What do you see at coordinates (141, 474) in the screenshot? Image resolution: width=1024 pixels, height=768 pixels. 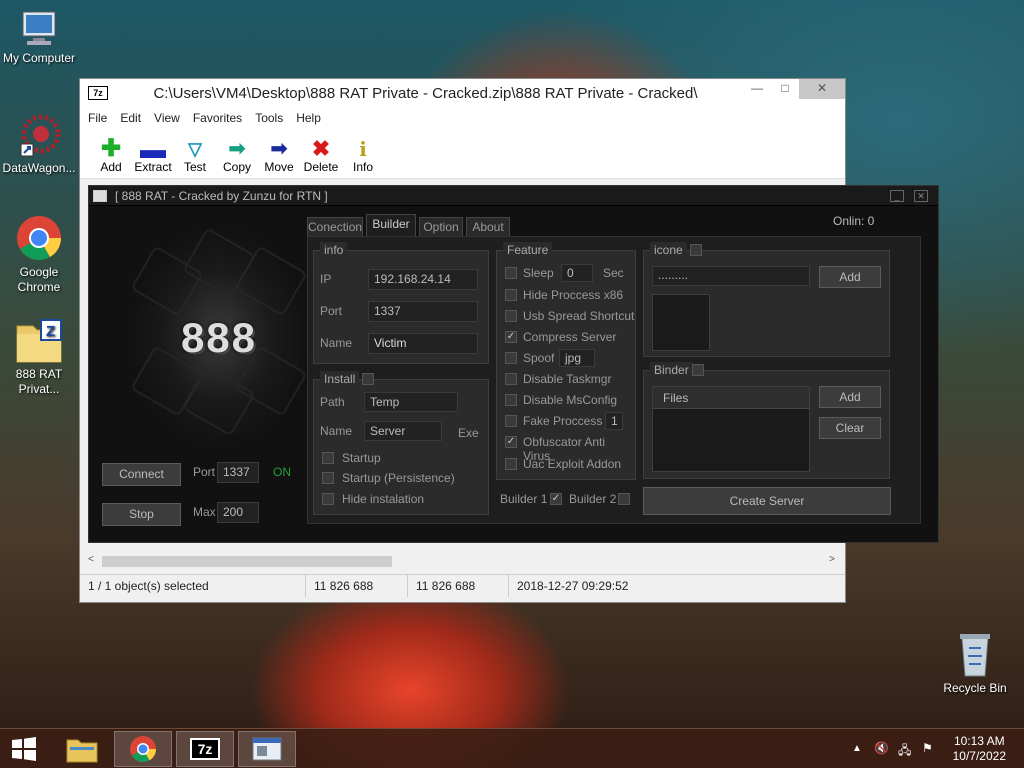 I see `connect-button: Connect` at bounding box center [141, 474].